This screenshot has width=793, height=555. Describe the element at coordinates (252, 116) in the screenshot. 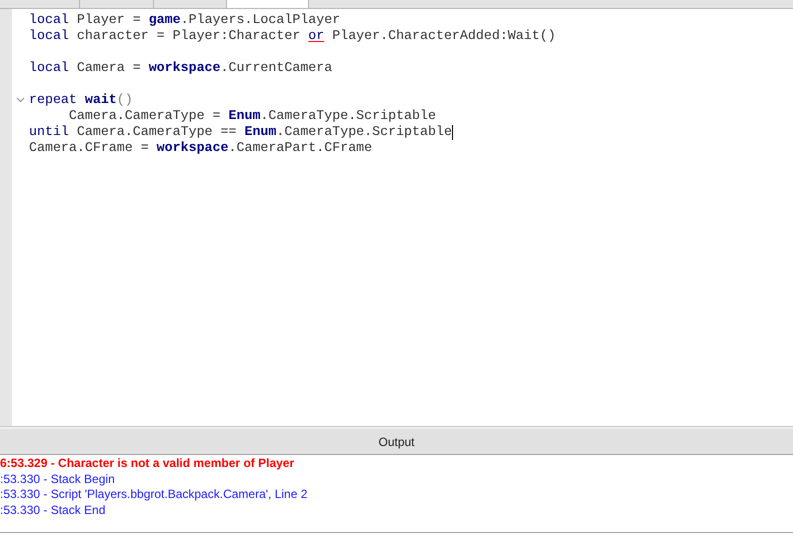

I see `code-line: Camera.CameraType = Enum.CameraType.Scriptable` at that location.